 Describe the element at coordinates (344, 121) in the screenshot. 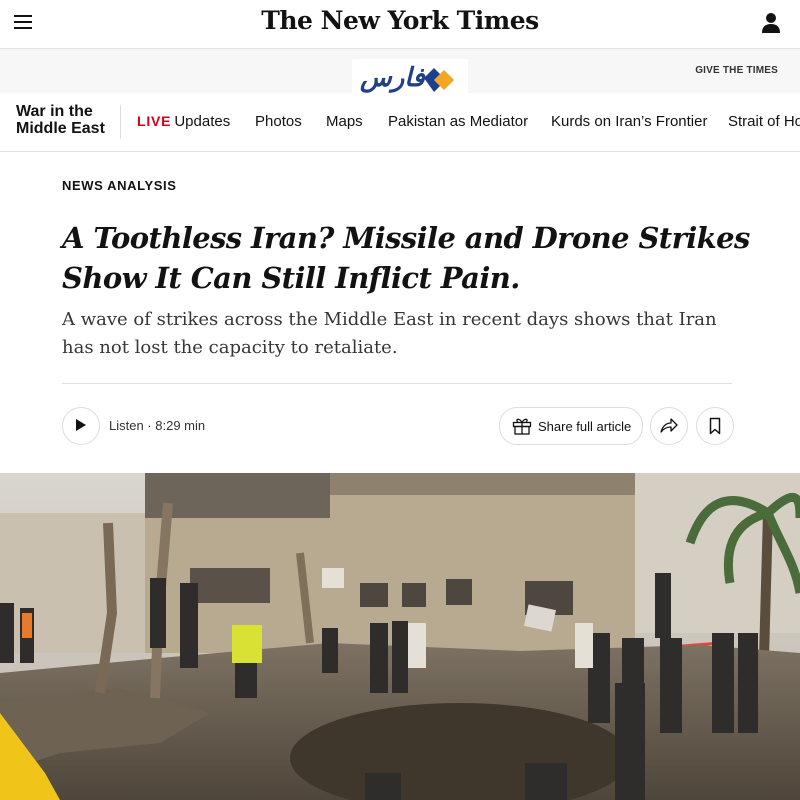

I see `nav-item-maps: Maps` at that location.